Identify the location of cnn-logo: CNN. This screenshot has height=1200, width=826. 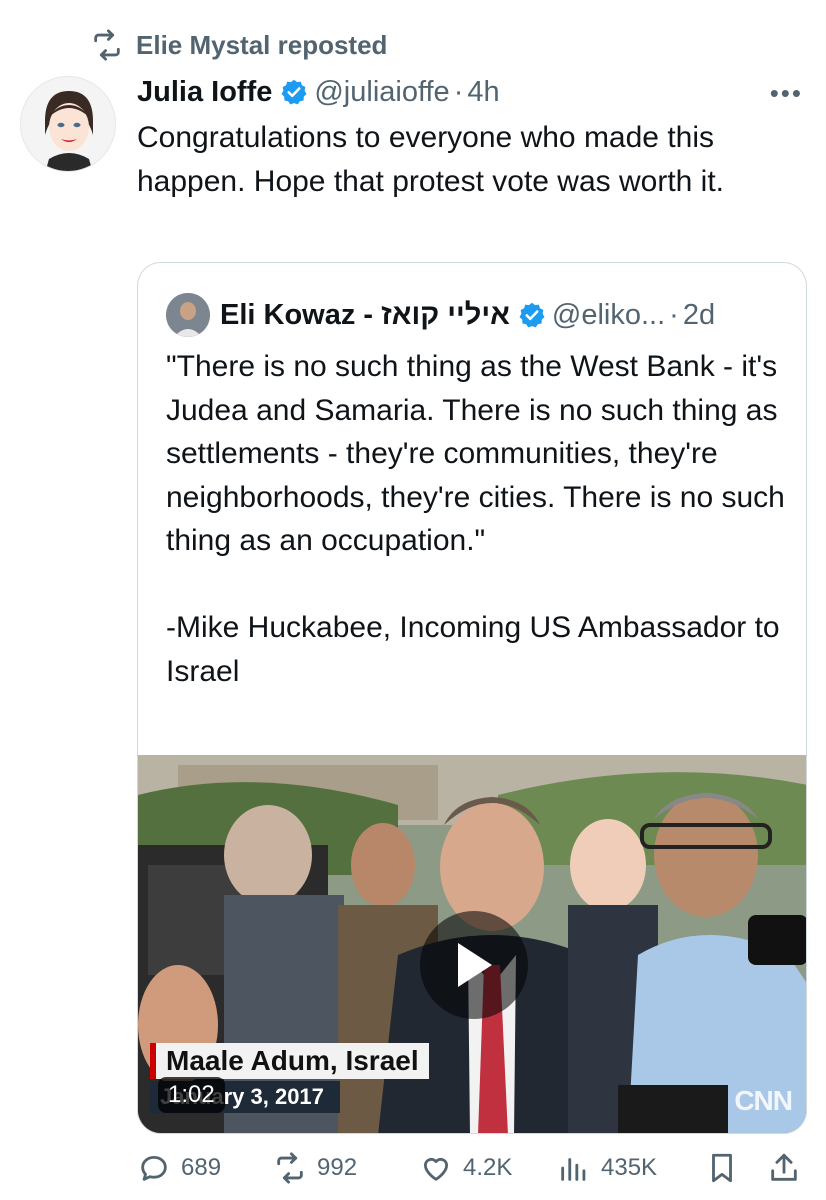
(763, 1100).